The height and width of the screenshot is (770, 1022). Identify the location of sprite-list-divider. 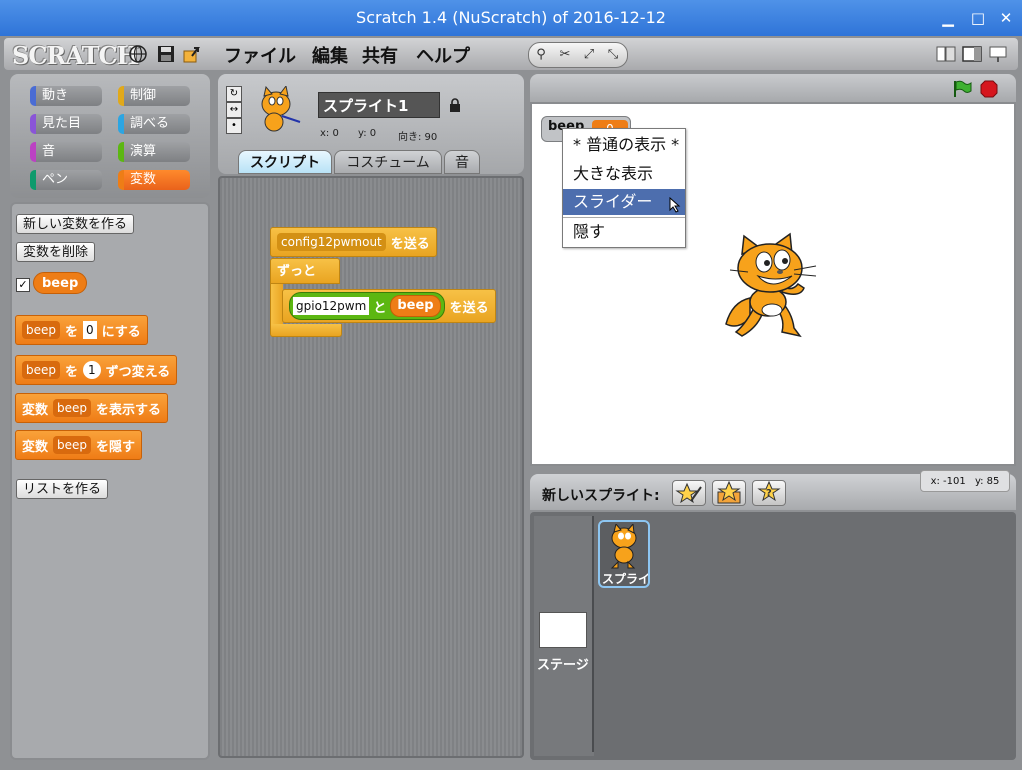
(593, 634).